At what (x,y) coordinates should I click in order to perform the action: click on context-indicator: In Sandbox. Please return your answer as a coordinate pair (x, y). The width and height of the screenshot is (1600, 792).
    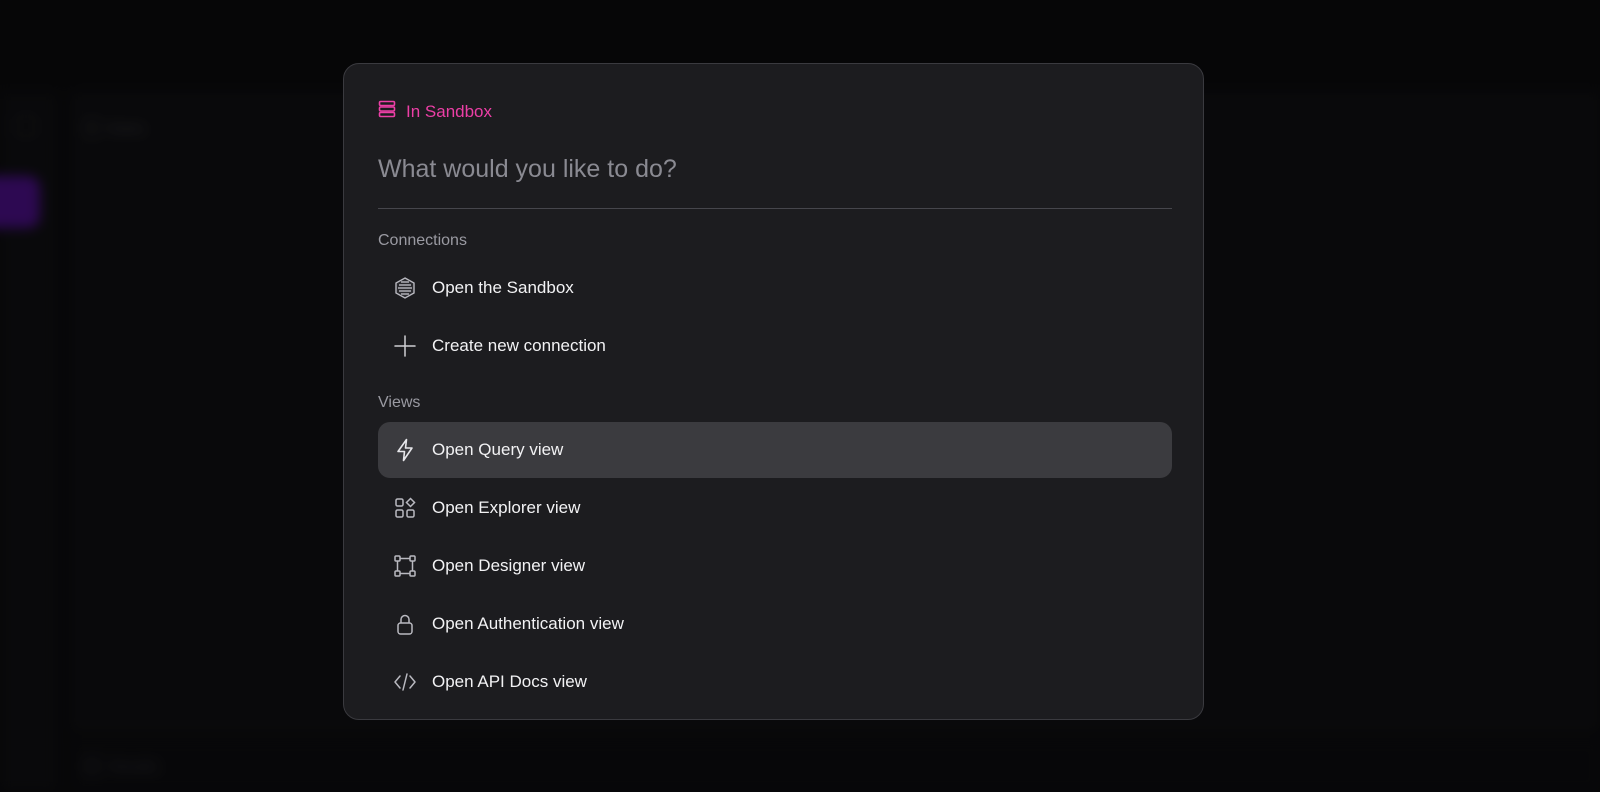
    Looking at the image, I should click on (435, 111).